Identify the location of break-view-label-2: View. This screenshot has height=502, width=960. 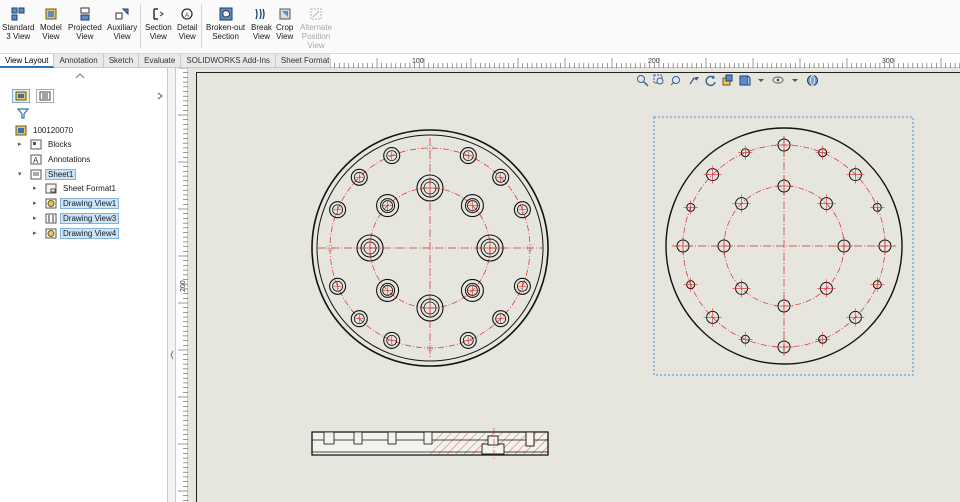
(261, 36).